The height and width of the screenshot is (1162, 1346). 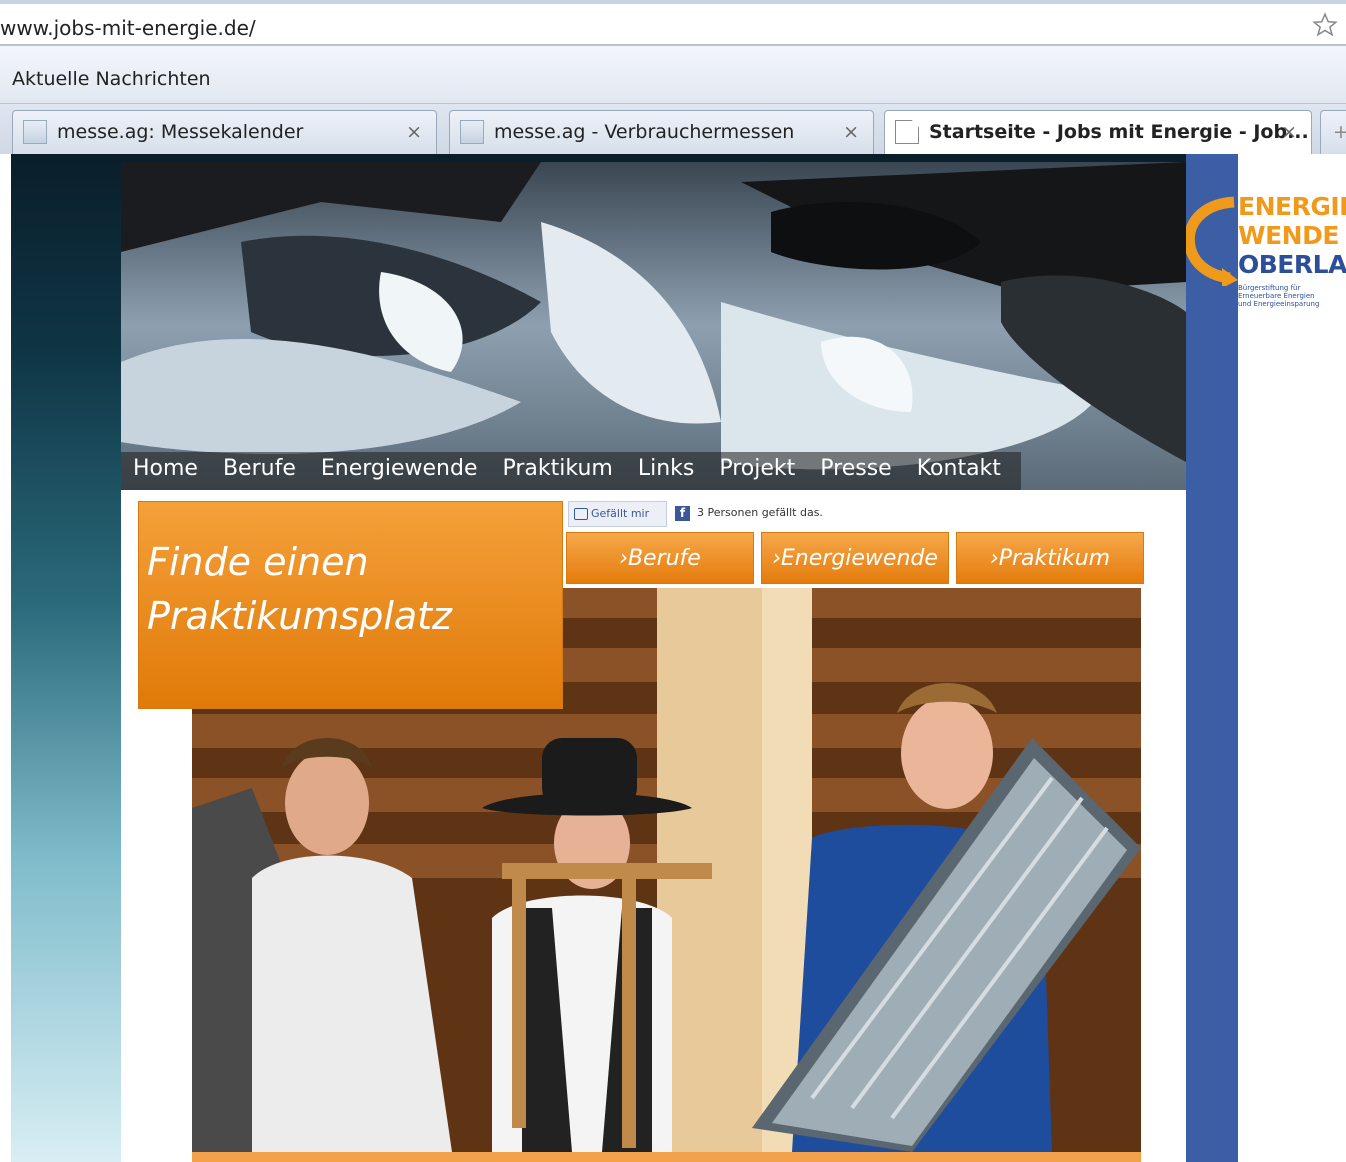 I want to click on promo-box: Finde einen Praktikumsplatz, so click(x=350, y=605).